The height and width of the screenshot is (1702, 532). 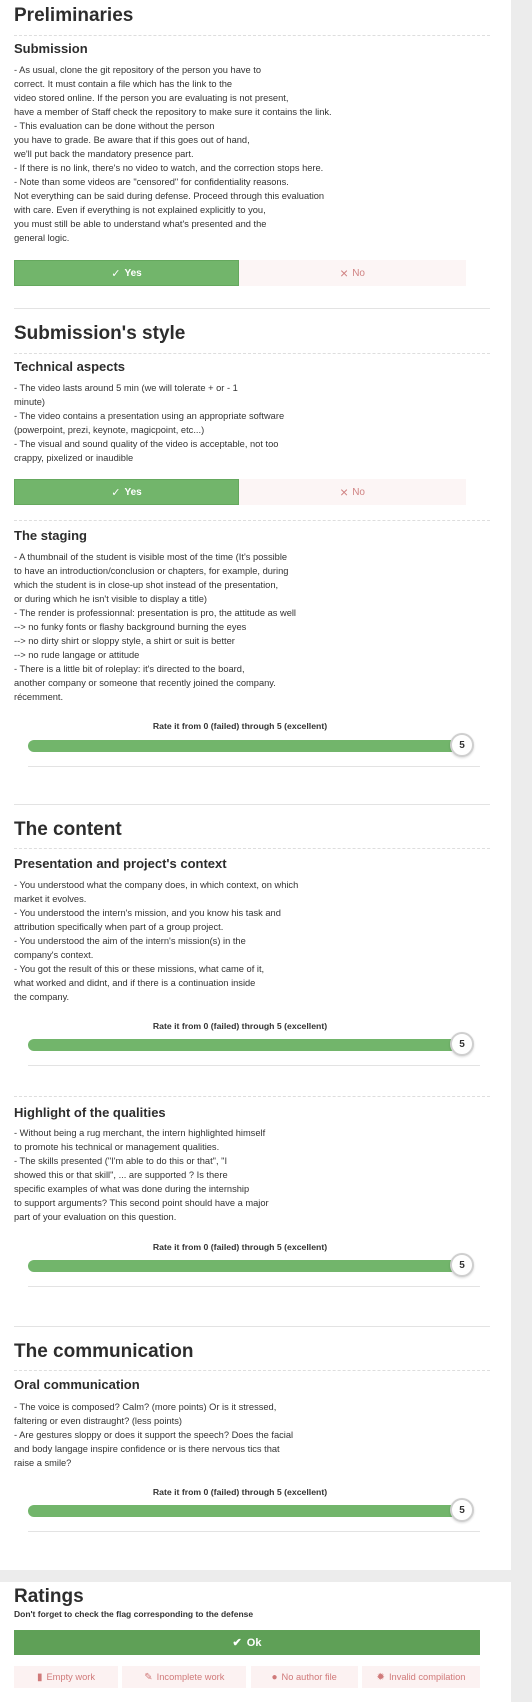 What do you see at coordinates (427, 1677) in the screenshot?
I see `flag-label: Invalid compilation` at bounding box center [427, 1677].